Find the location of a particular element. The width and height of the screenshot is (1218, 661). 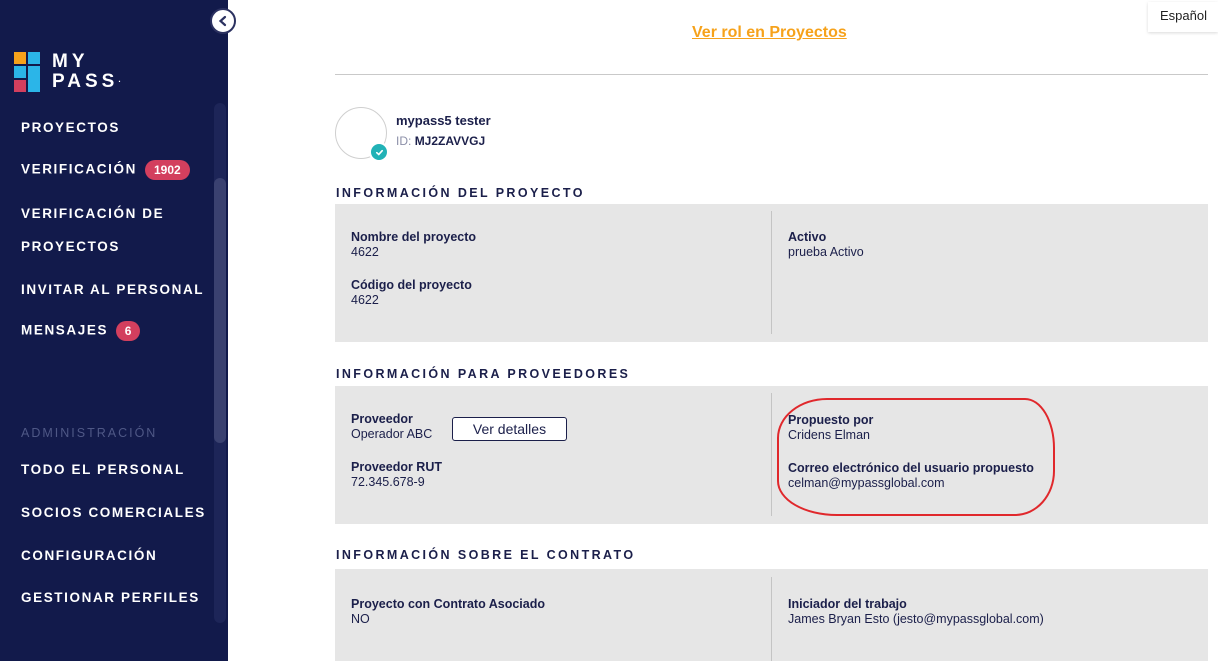

nav-label: SOCIOS COMERCIALES is located at coordinates (113, 512).